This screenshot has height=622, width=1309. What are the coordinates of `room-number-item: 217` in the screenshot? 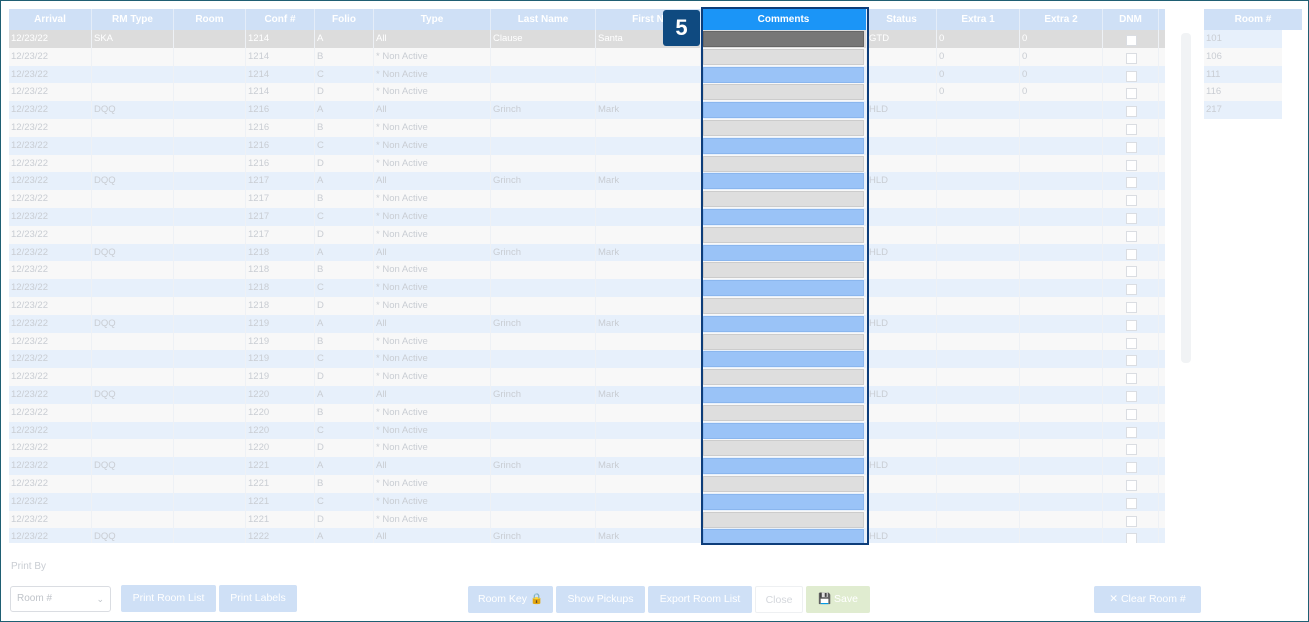 It's located at (1243, 110).